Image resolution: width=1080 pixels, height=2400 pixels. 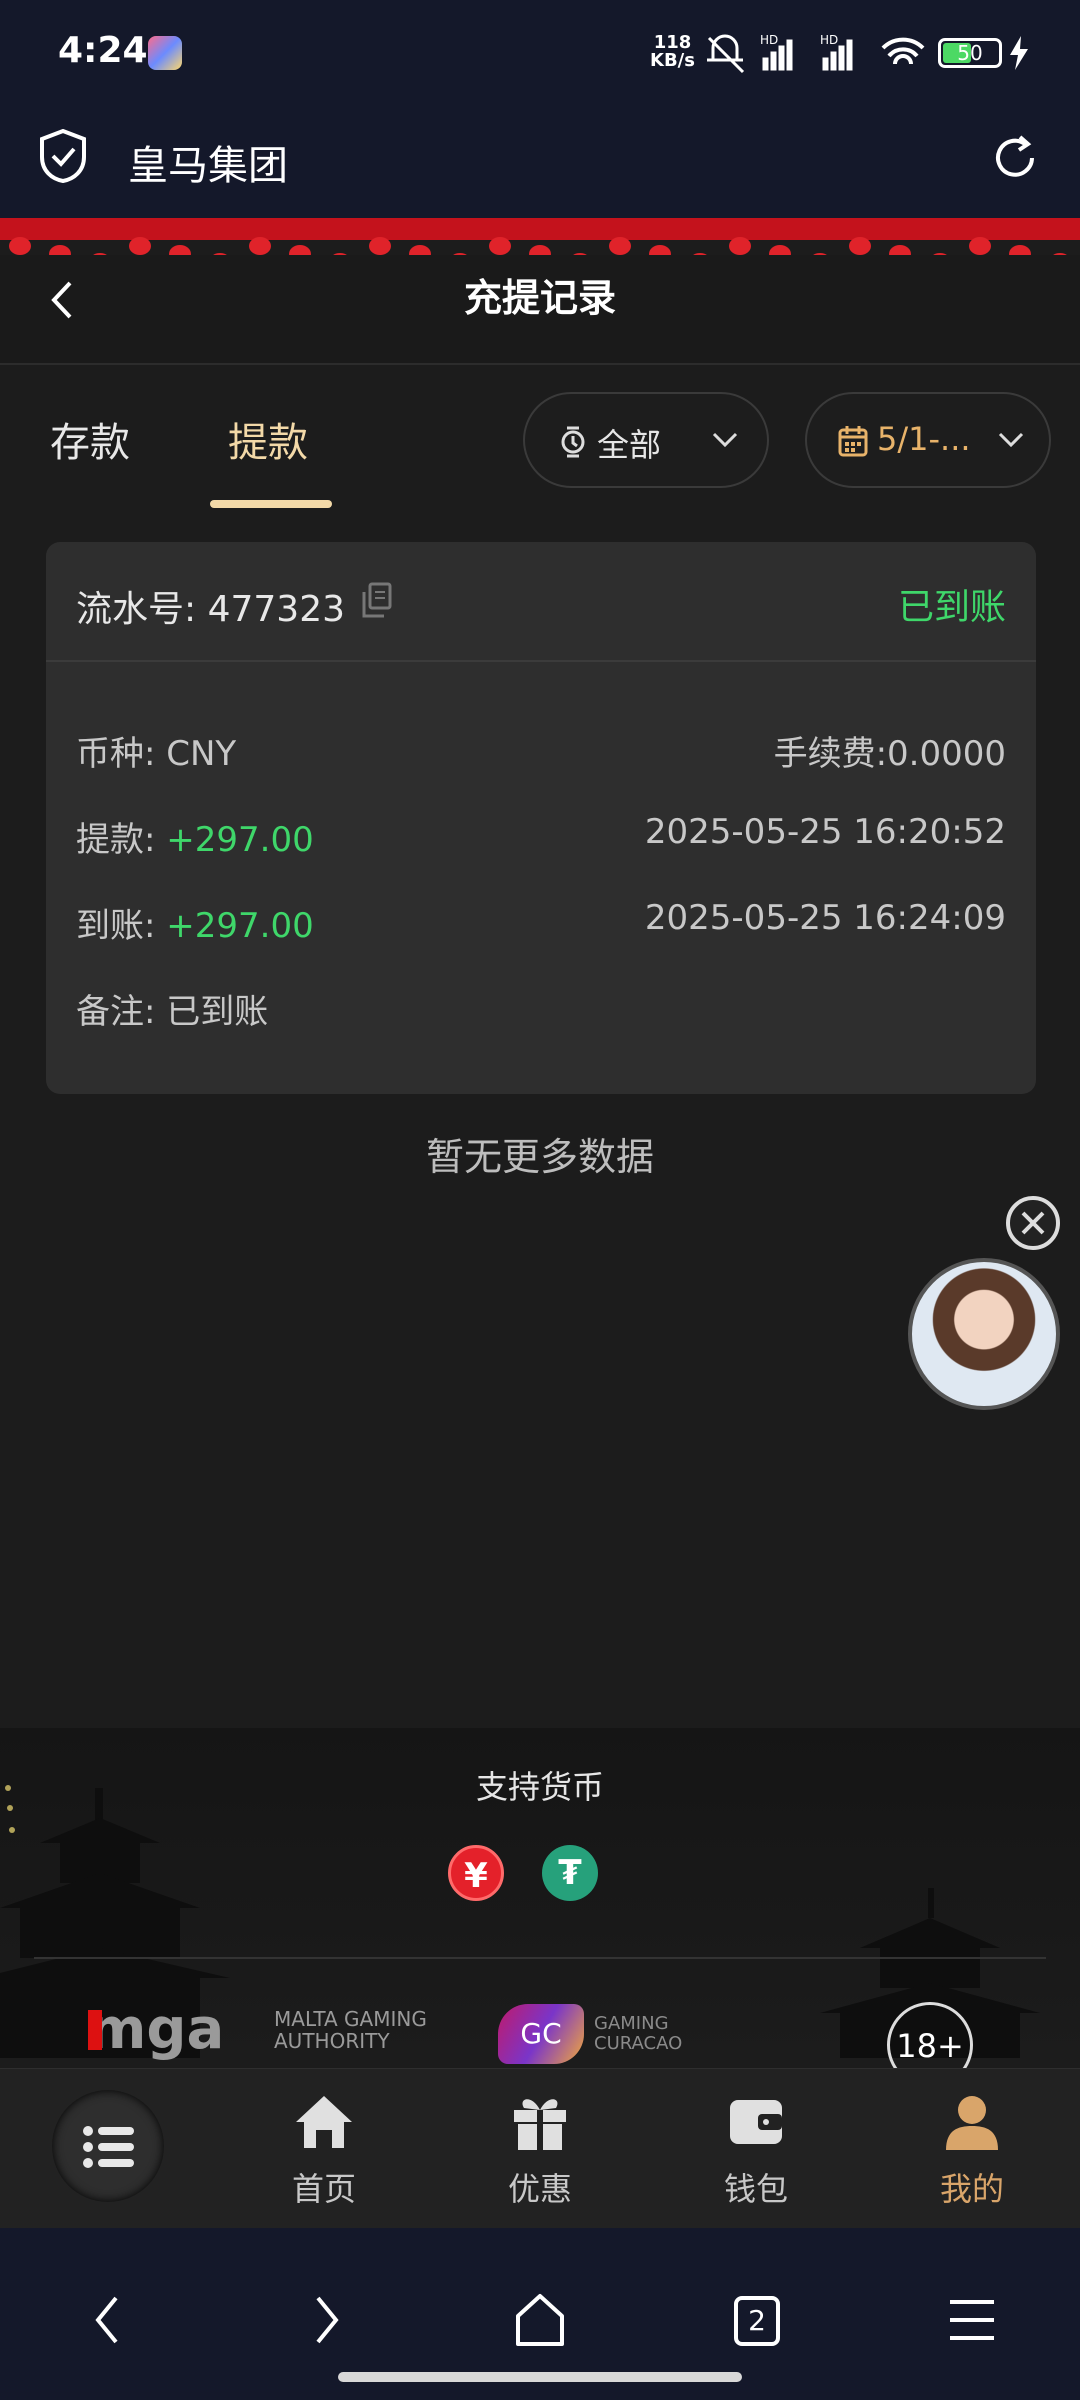 What do you see at coordinates (756, 2150) in the screenshot?
I see `tab-wallet: 钱包` at bounding box center [756, 2150].